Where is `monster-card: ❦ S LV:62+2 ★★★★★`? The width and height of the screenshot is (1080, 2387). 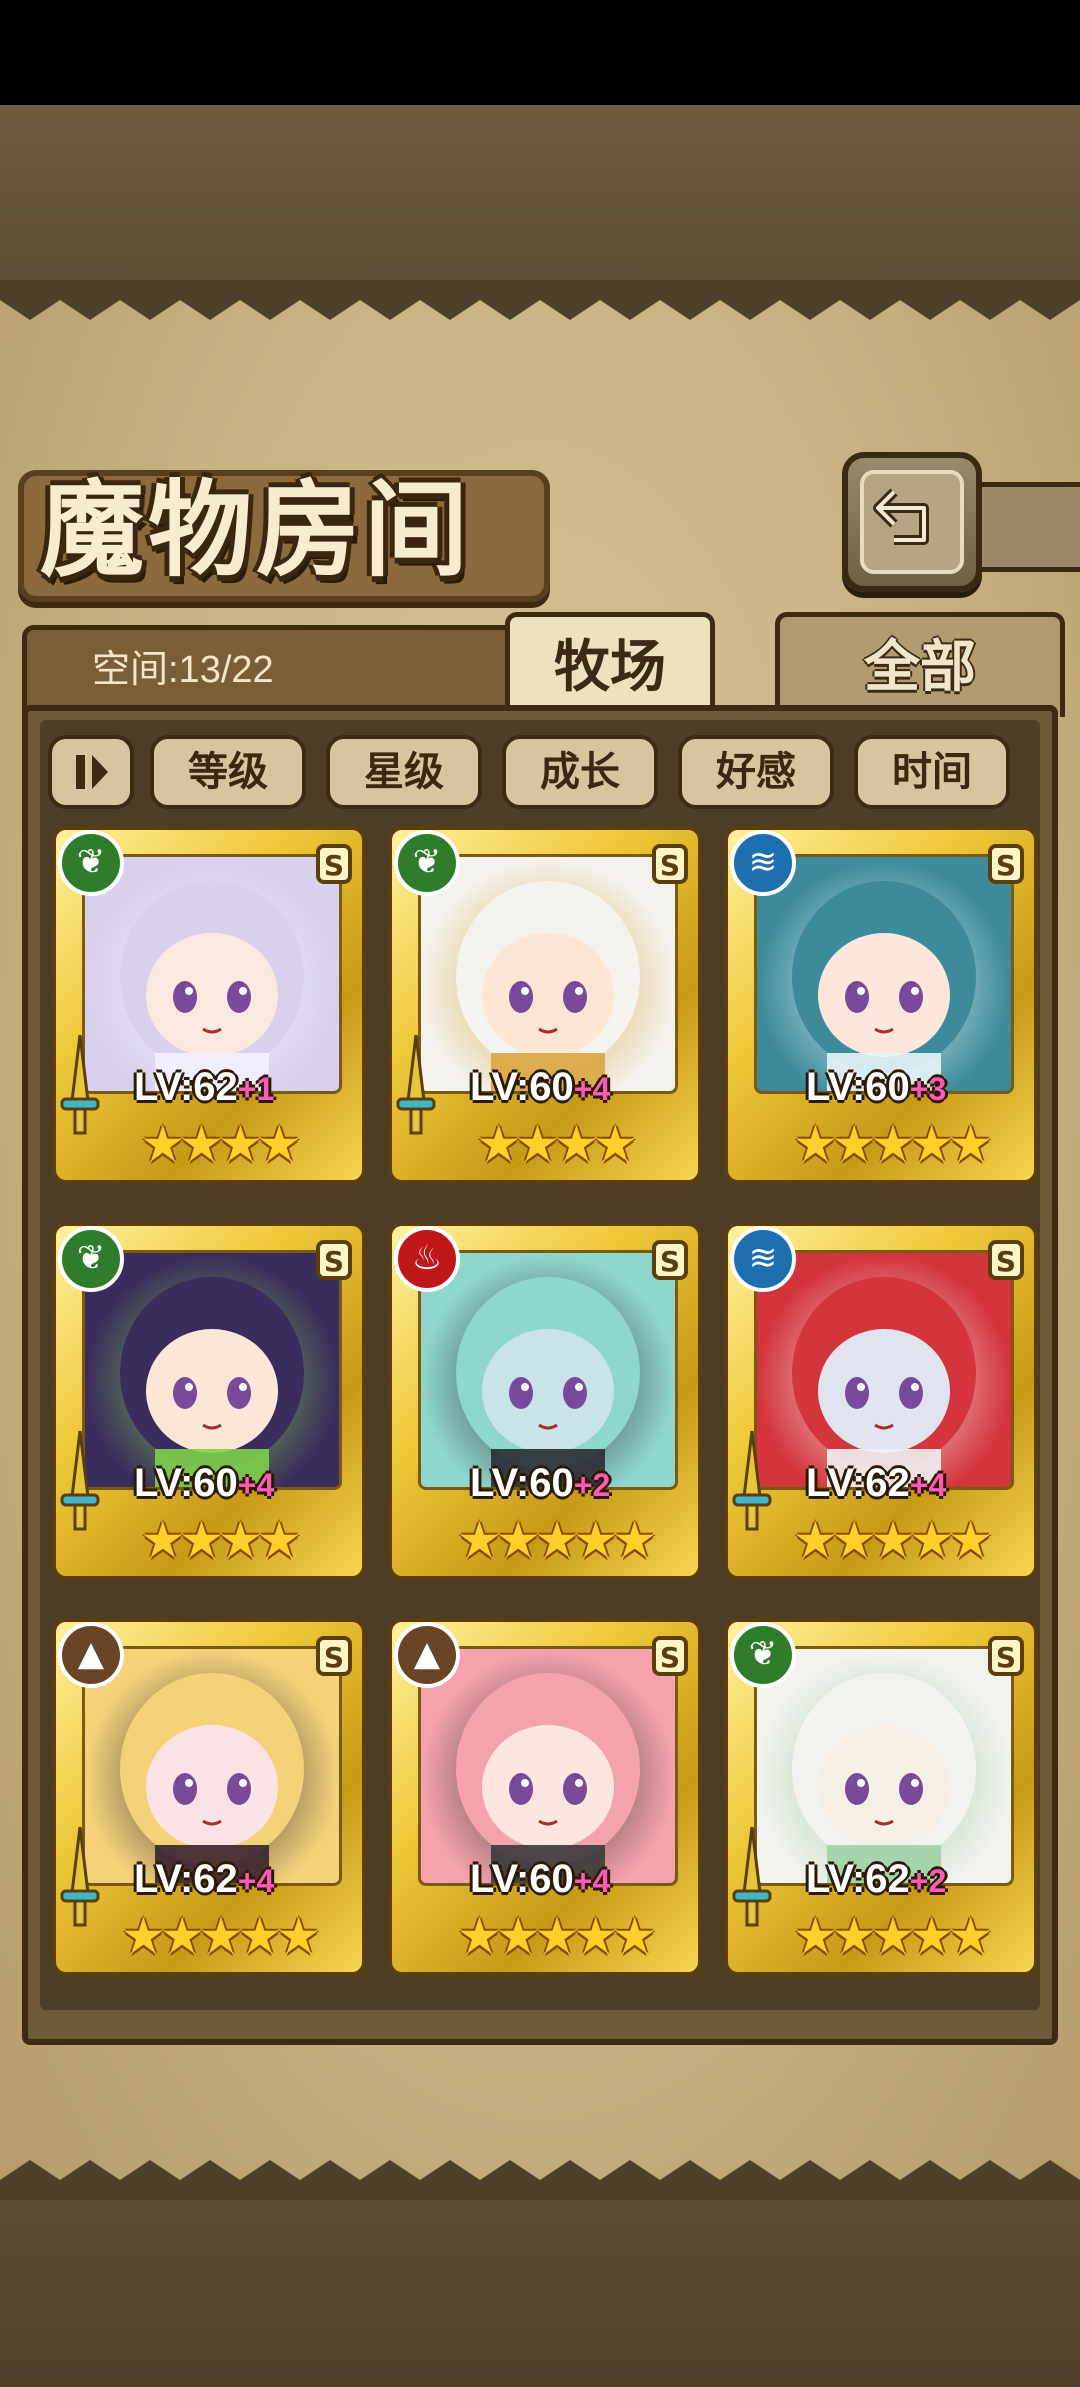
monster-card: ❦ S LV:62+2 ★★★★★ is located at coordinates (881, 1797).